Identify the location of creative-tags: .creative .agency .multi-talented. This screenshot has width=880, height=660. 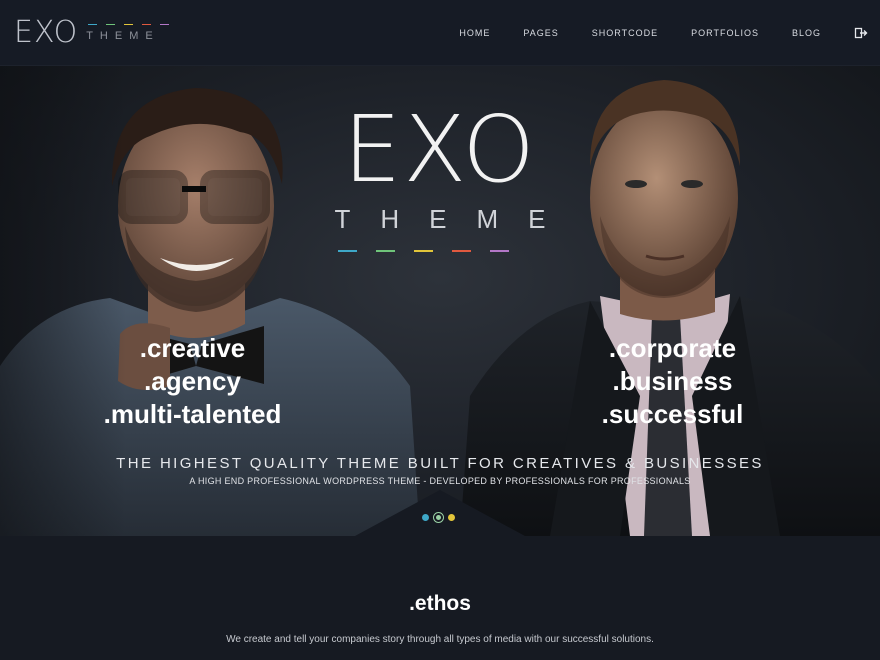
(192, 381).